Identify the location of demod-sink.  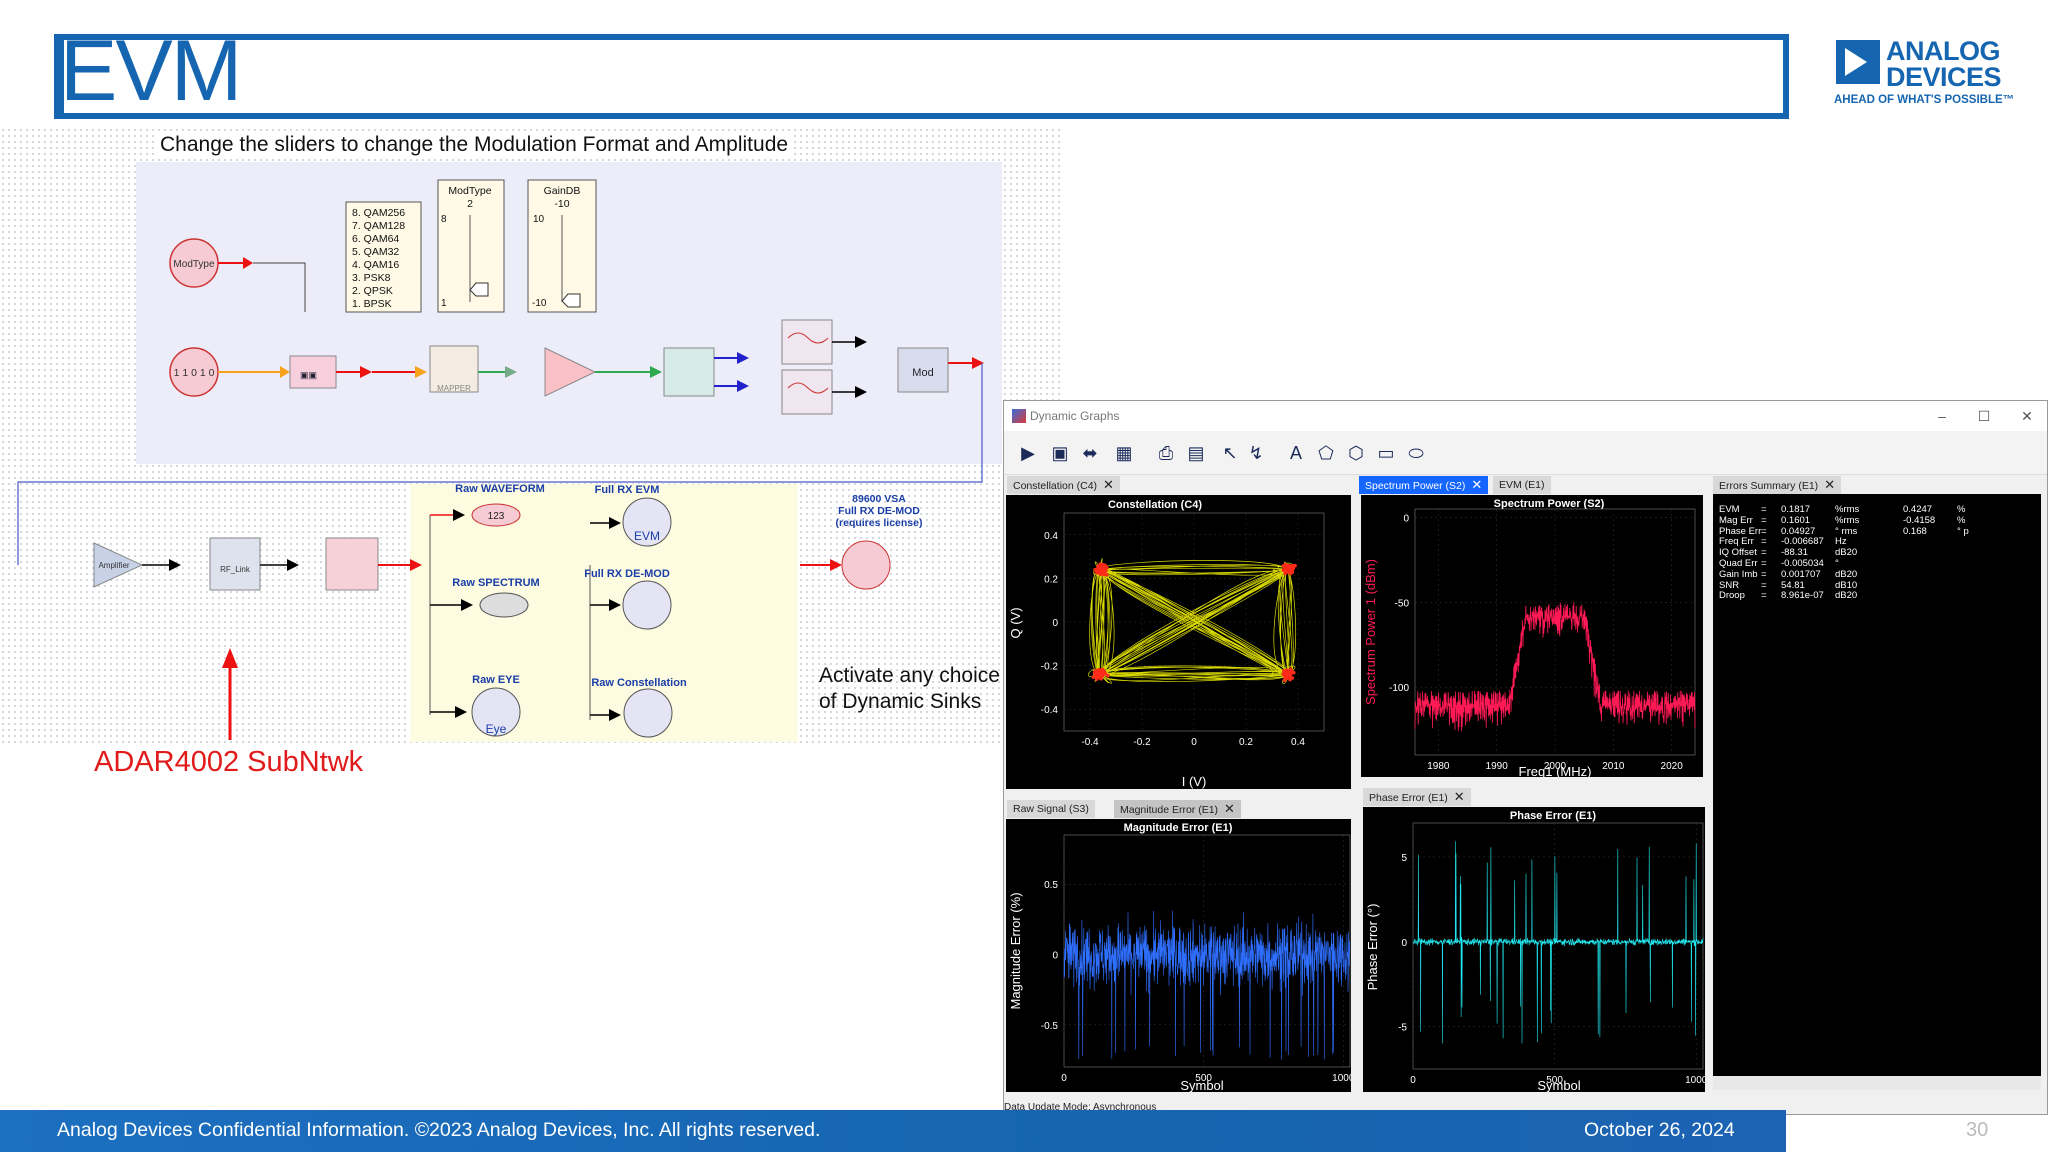
(647, 605).